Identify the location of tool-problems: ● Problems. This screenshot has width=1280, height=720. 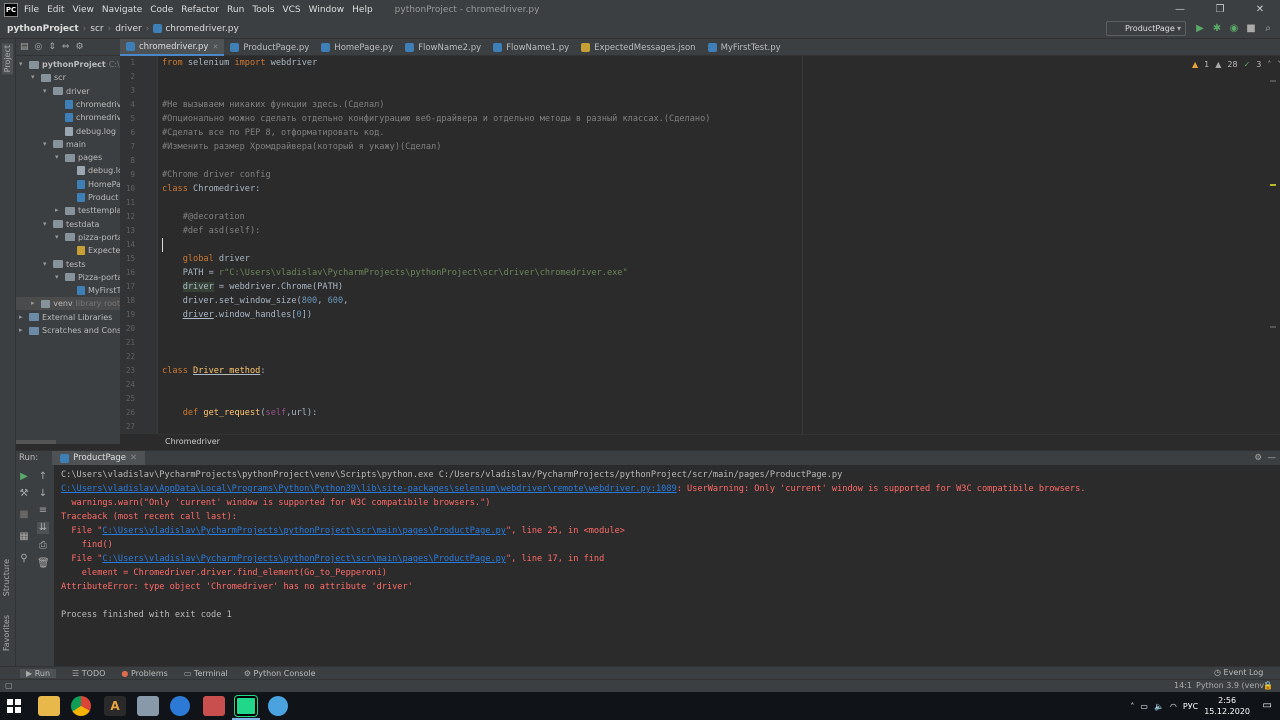
(144, 673).